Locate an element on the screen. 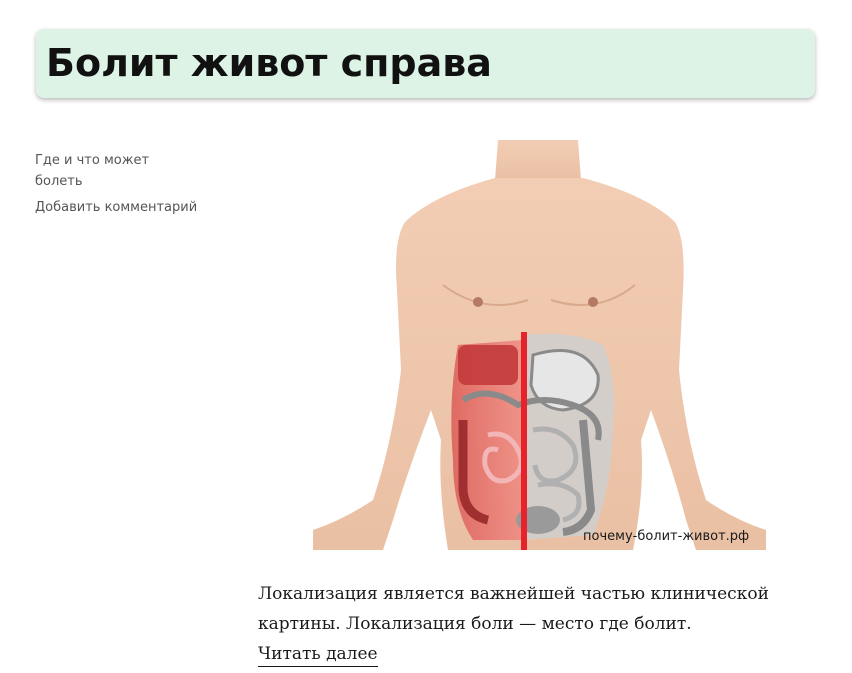  nipple-right is located at coordinates (593, 302).